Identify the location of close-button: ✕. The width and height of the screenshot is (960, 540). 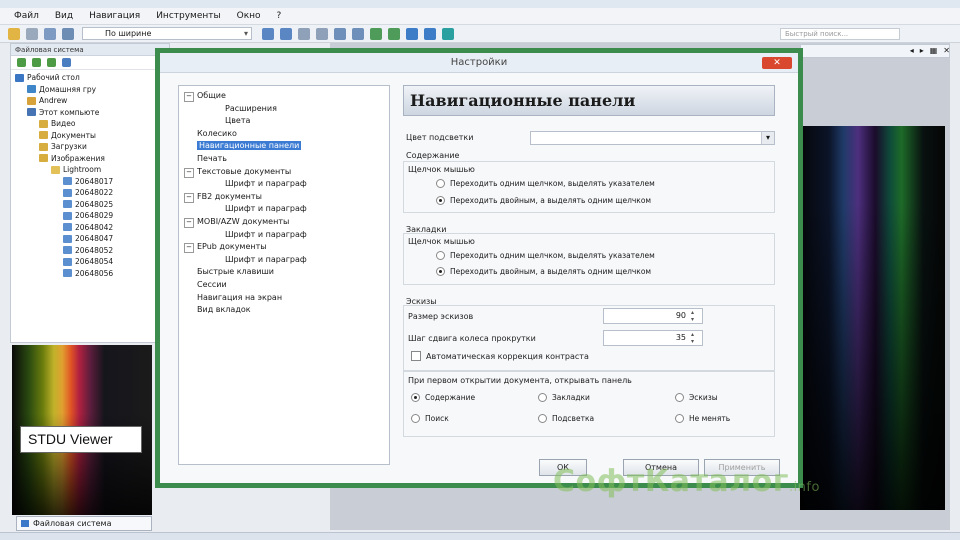
(777, 63).